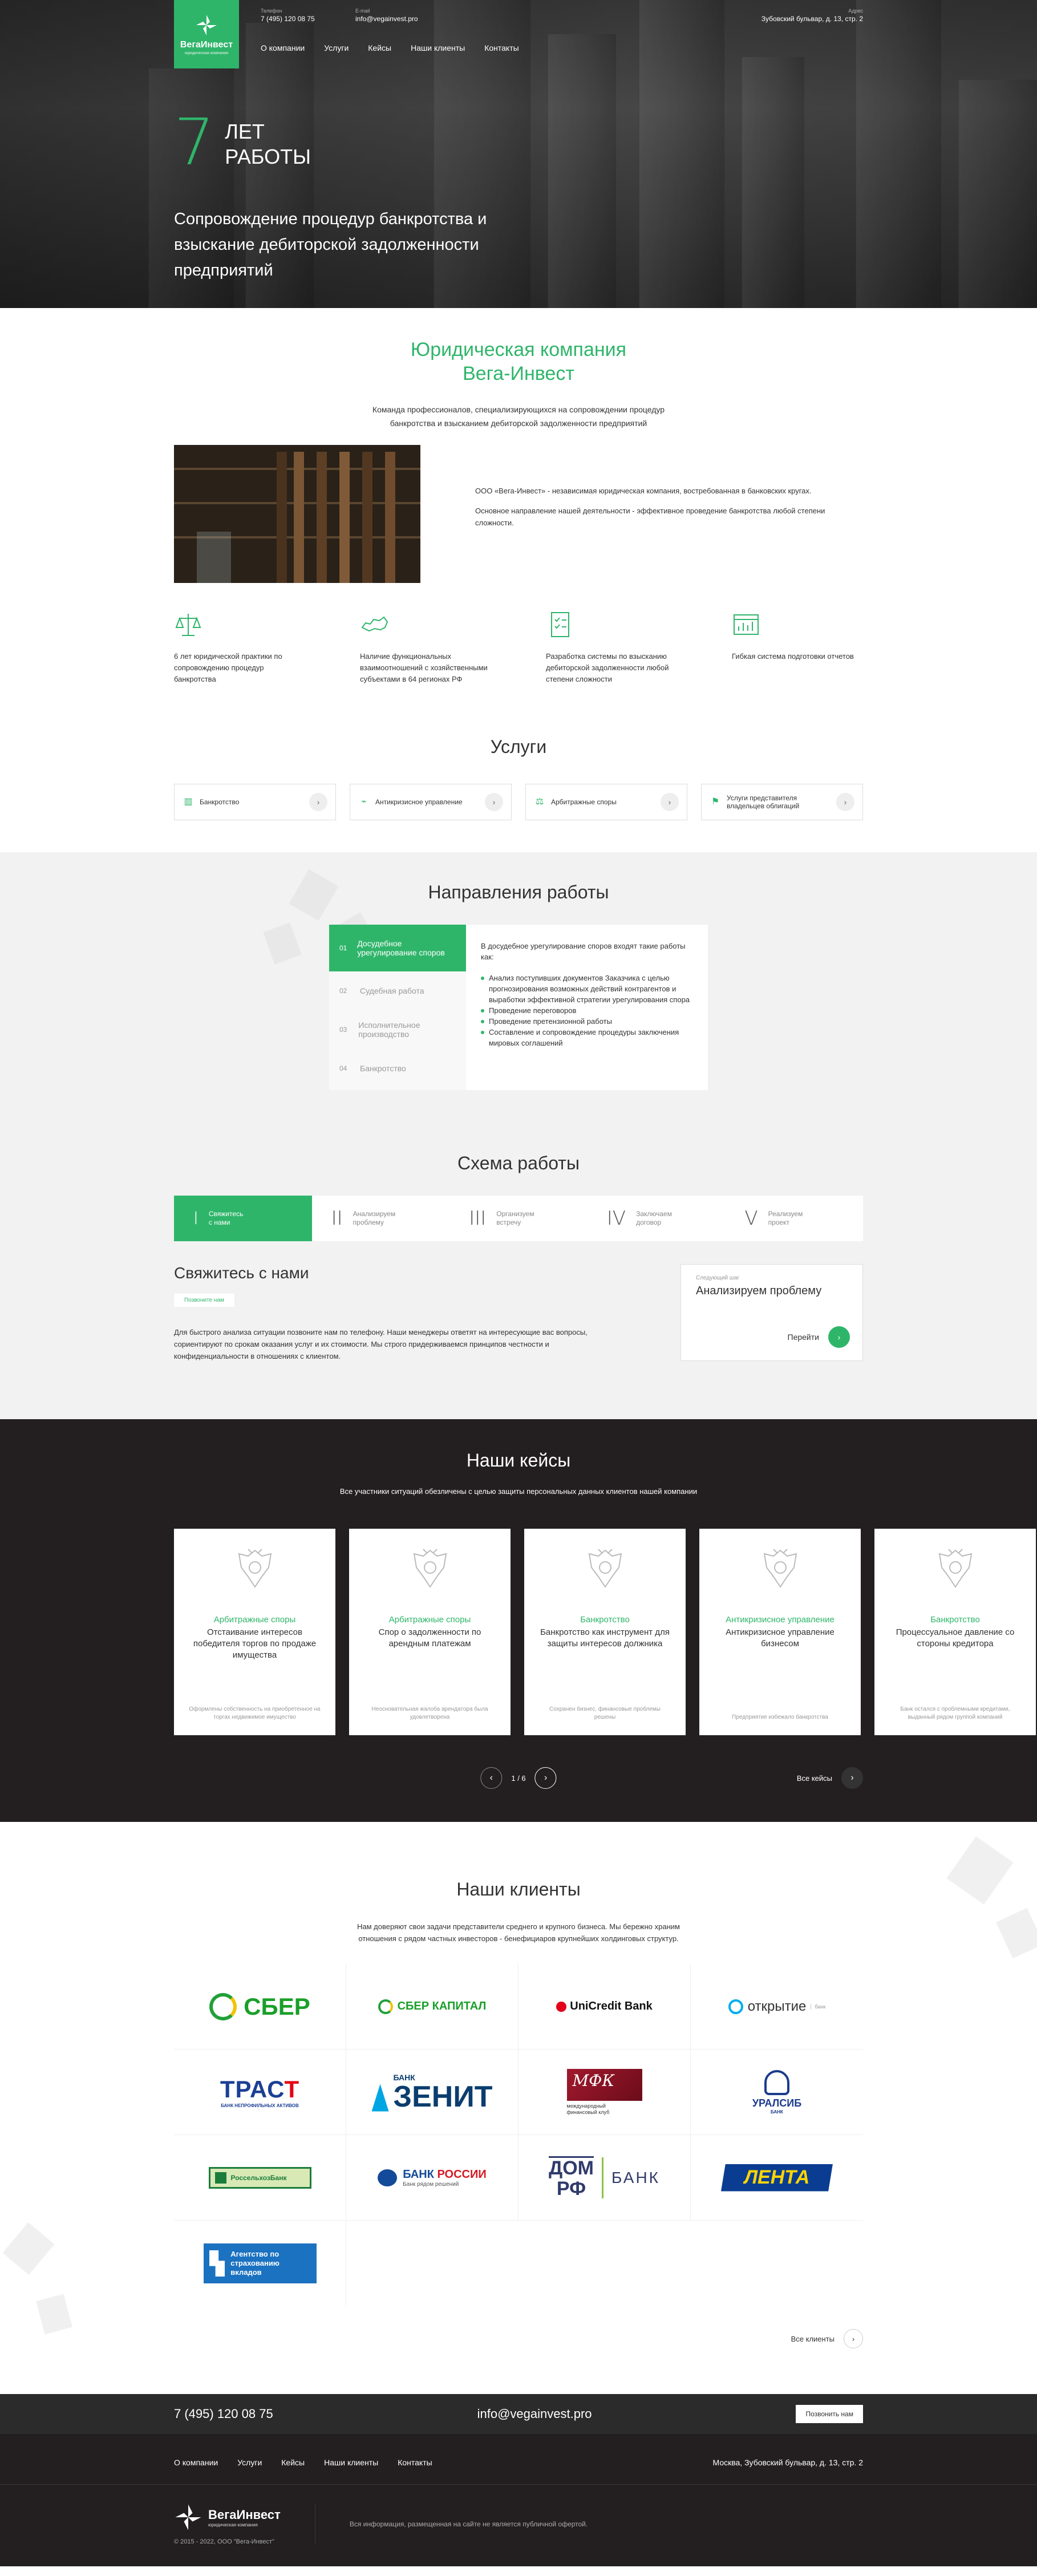 This screenshot has width=1037, height=2576. What do you see at coordinates (518, 2338) in the screenshot?
I see `all-clients-link: Все клиенты ›` at bounding box center [518, 2338].